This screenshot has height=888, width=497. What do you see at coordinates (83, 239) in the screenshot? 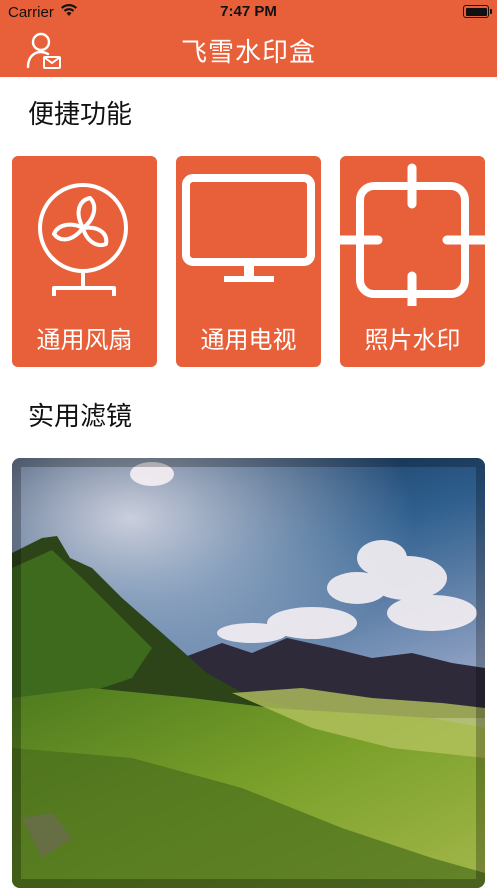
I see `fan-icon` at bounding box center [83, 239].